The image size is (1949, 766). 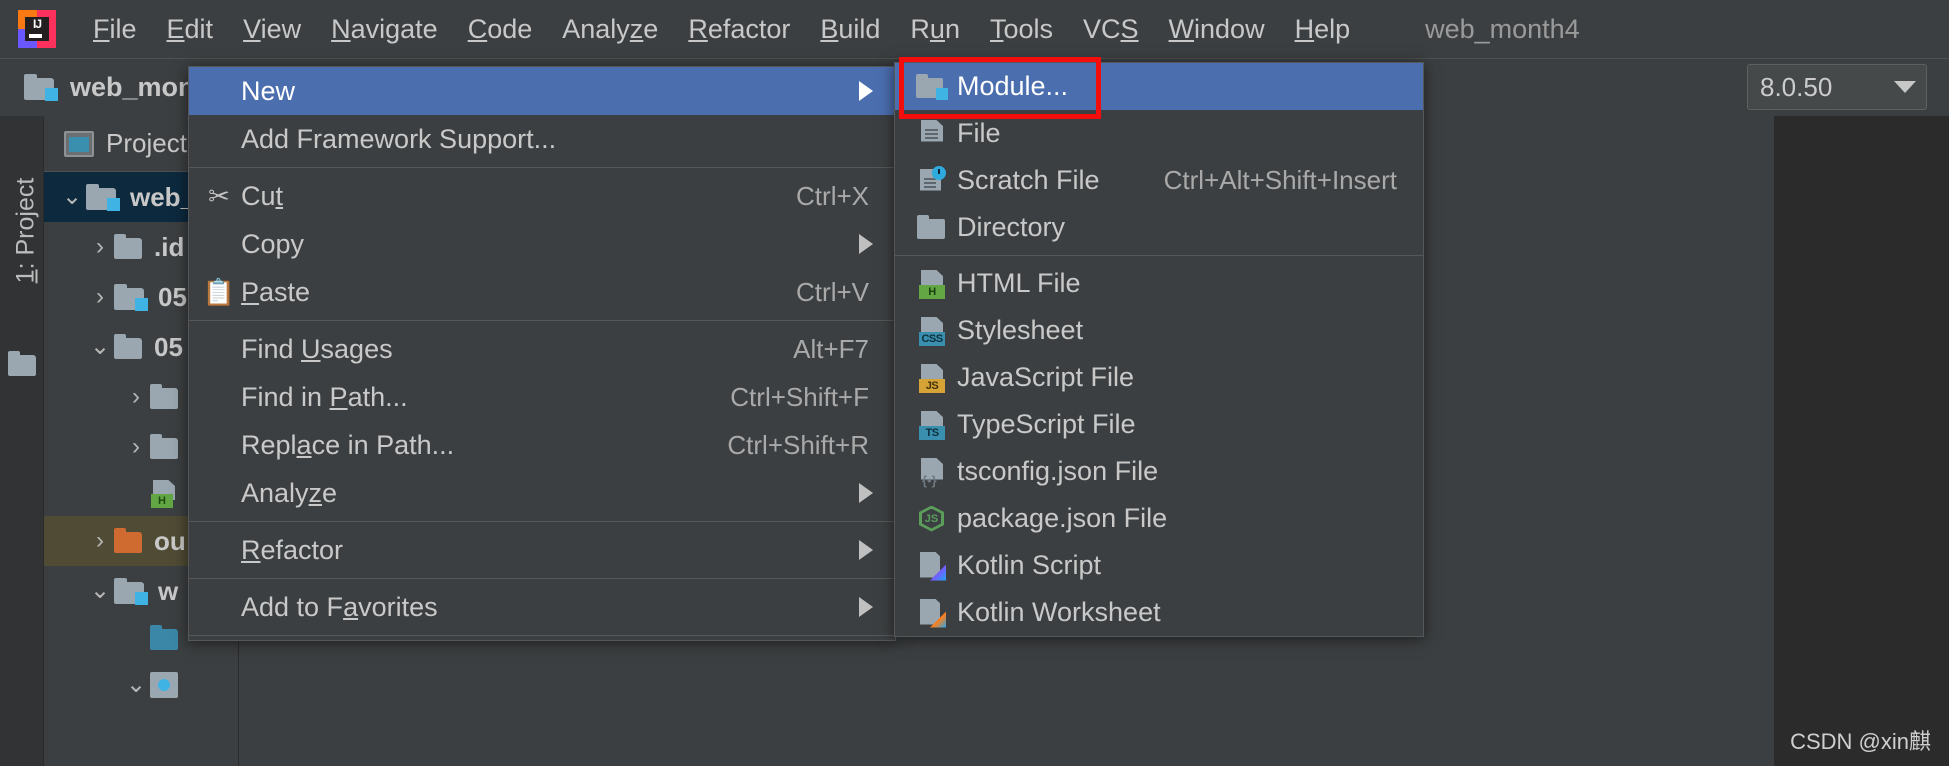 I want to click on context-menu-item-label: Cut, so click(x=262, y=195).